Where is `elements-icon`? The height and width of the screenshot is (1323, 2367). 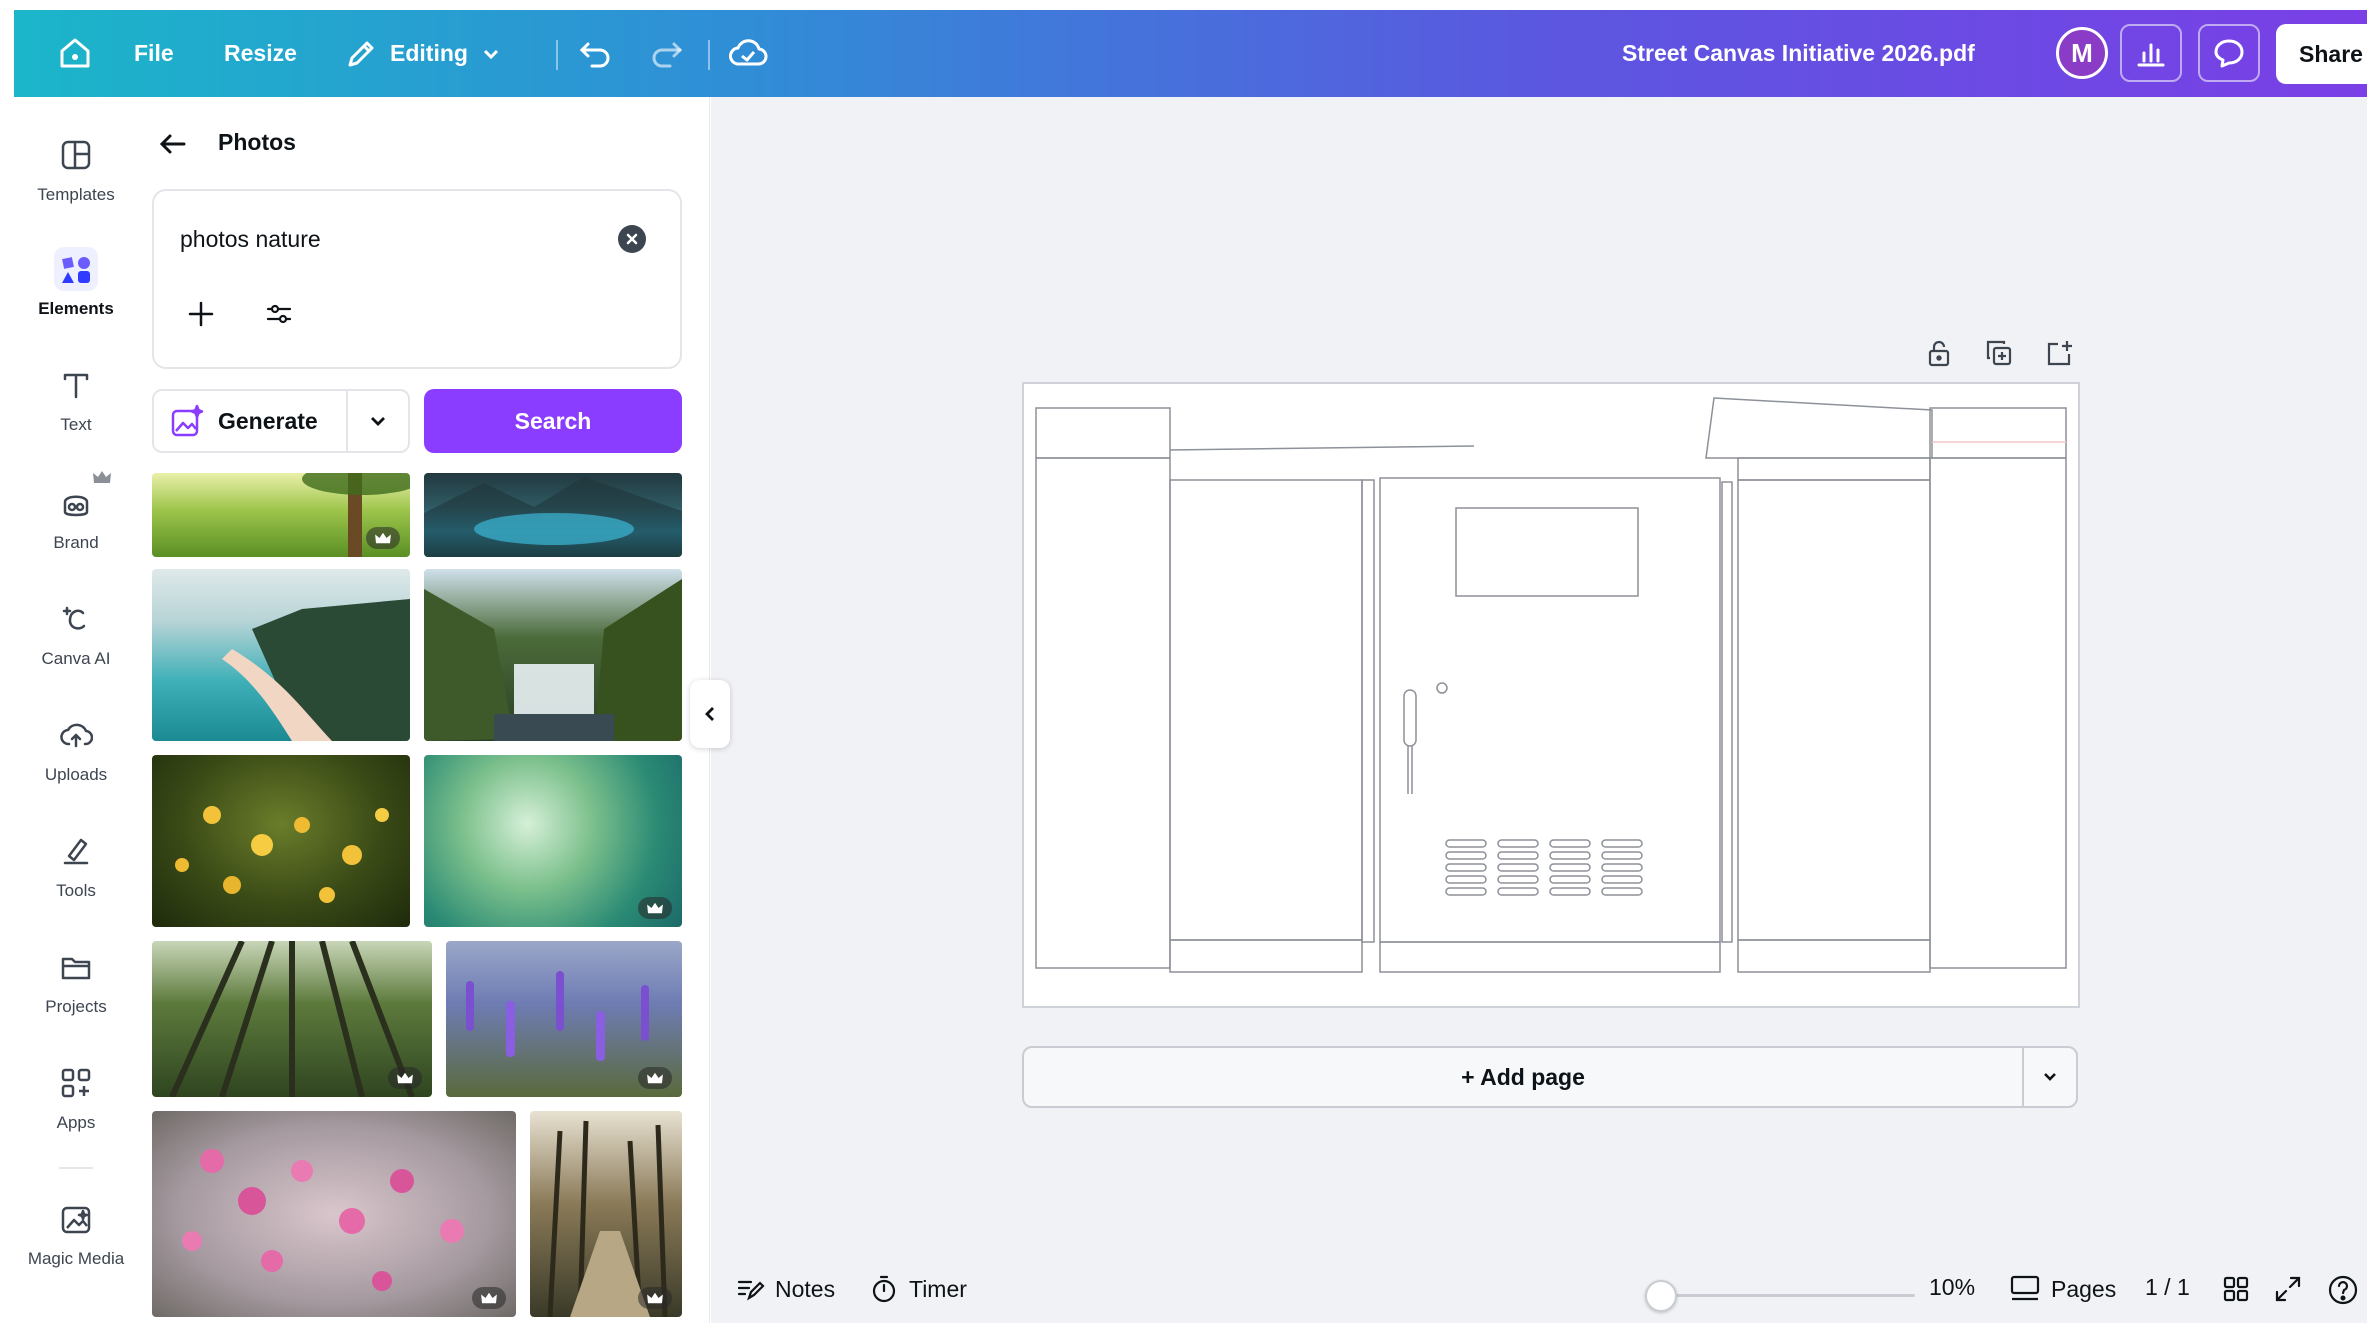 elements-icon is located at coordinates (76, 269).